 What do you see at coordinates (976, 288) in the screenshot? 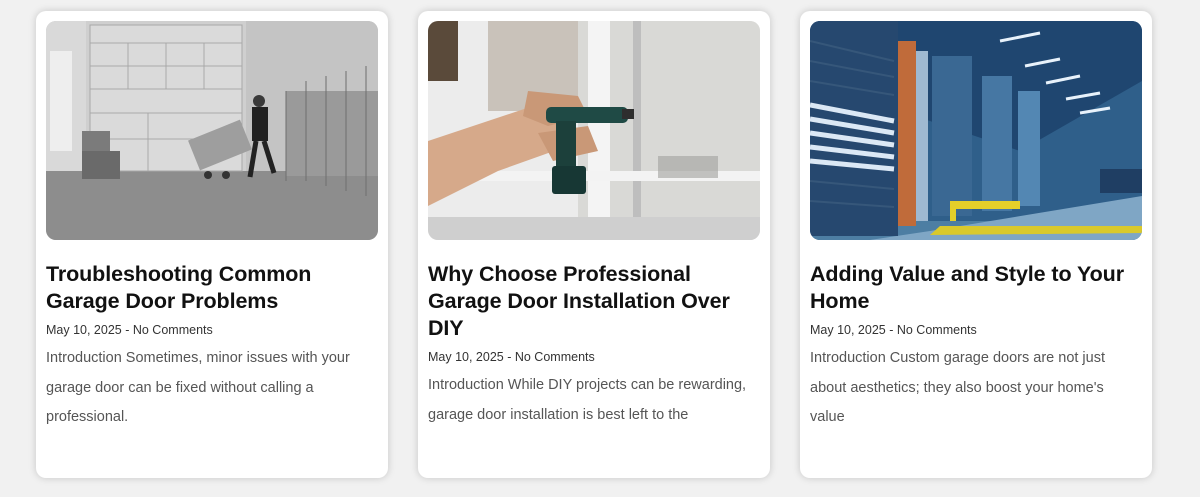
I see `post-title: Adding Value and Style to Your Home` at bounding box center [976, 288].